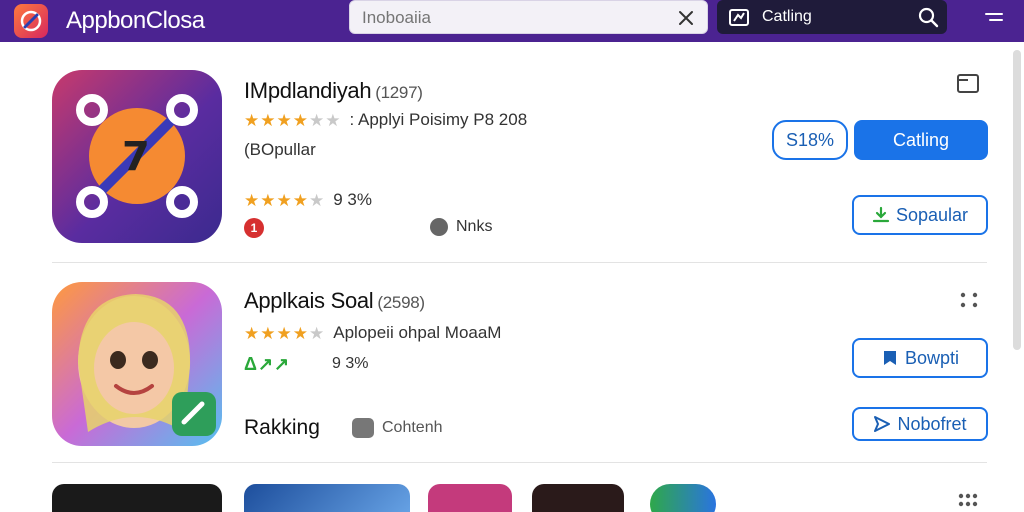 The height and width of the screenshot is (512, 1024). Describe the element at coordinates (1017, 200) in the screenshot. I see `scrollbar` at that location.